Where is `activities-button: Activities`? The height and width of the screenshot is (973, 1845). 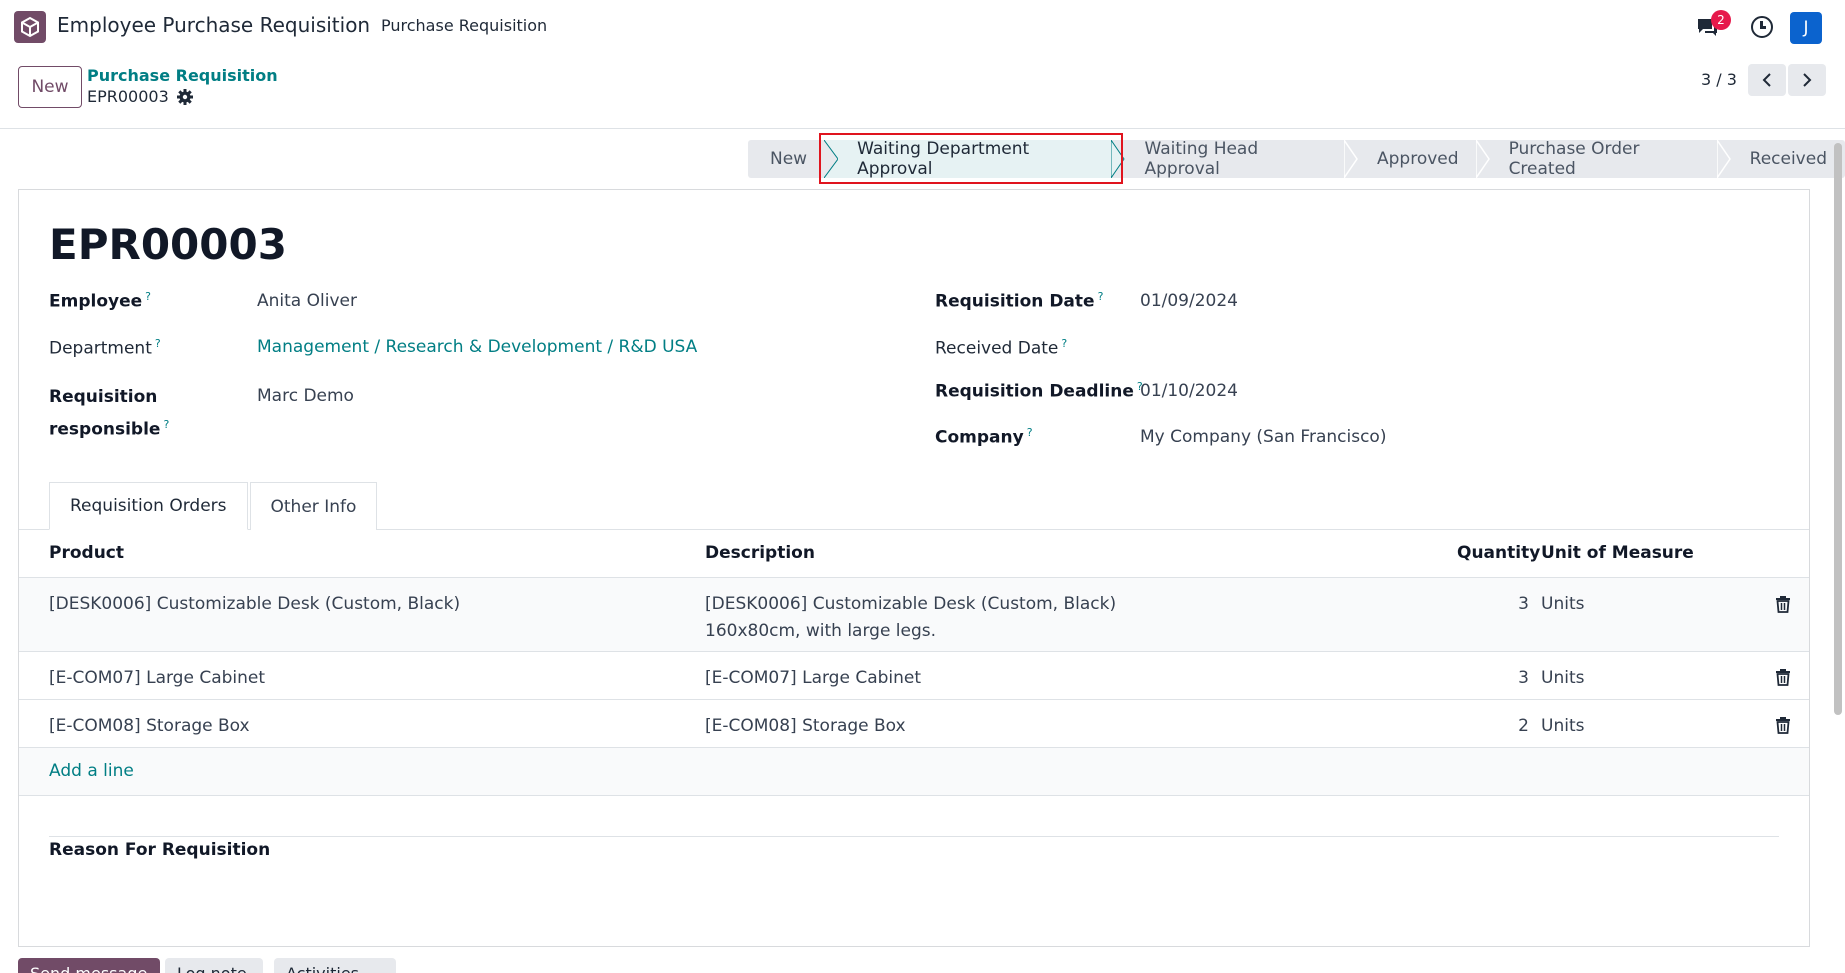
activities-button: Activities is located at coordinates (335, 965).